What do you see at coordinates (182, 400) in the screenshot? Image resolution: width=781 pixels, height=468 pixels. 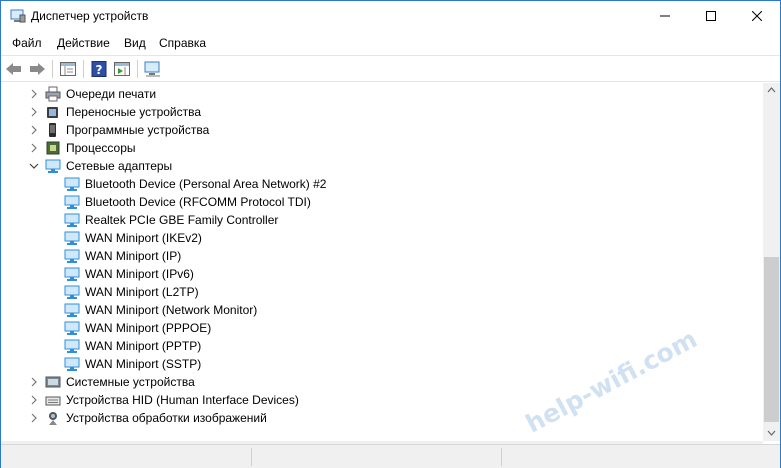 I see `tree-node-label: Устройства HID (Human Interface Devices)` at bounding box center [182, 400].